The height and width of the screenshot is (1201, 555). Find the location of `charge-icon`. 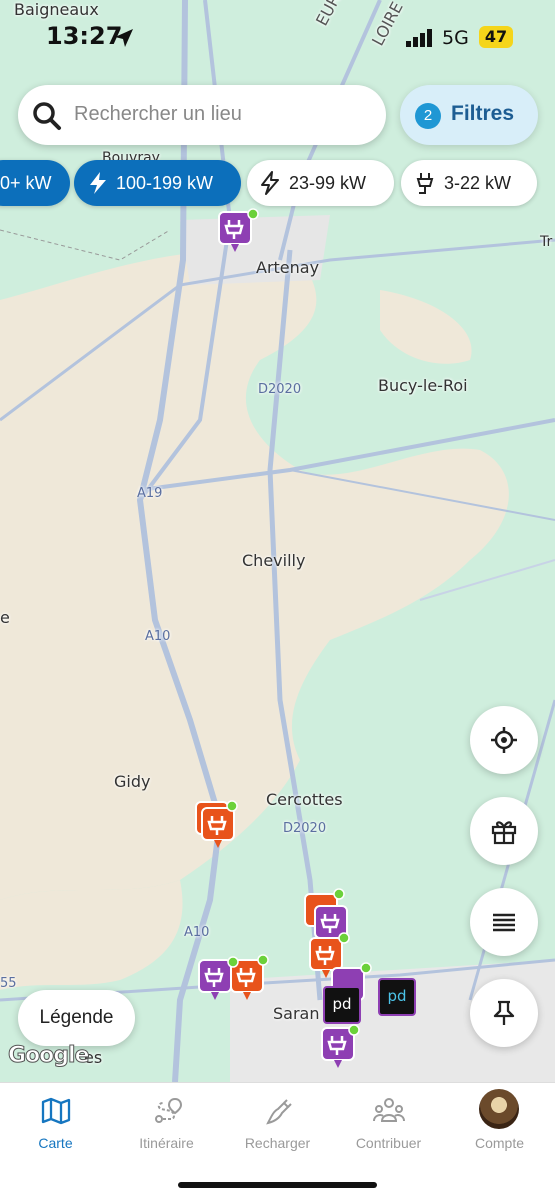

charge-icon is located at coordinates (279, 1112).